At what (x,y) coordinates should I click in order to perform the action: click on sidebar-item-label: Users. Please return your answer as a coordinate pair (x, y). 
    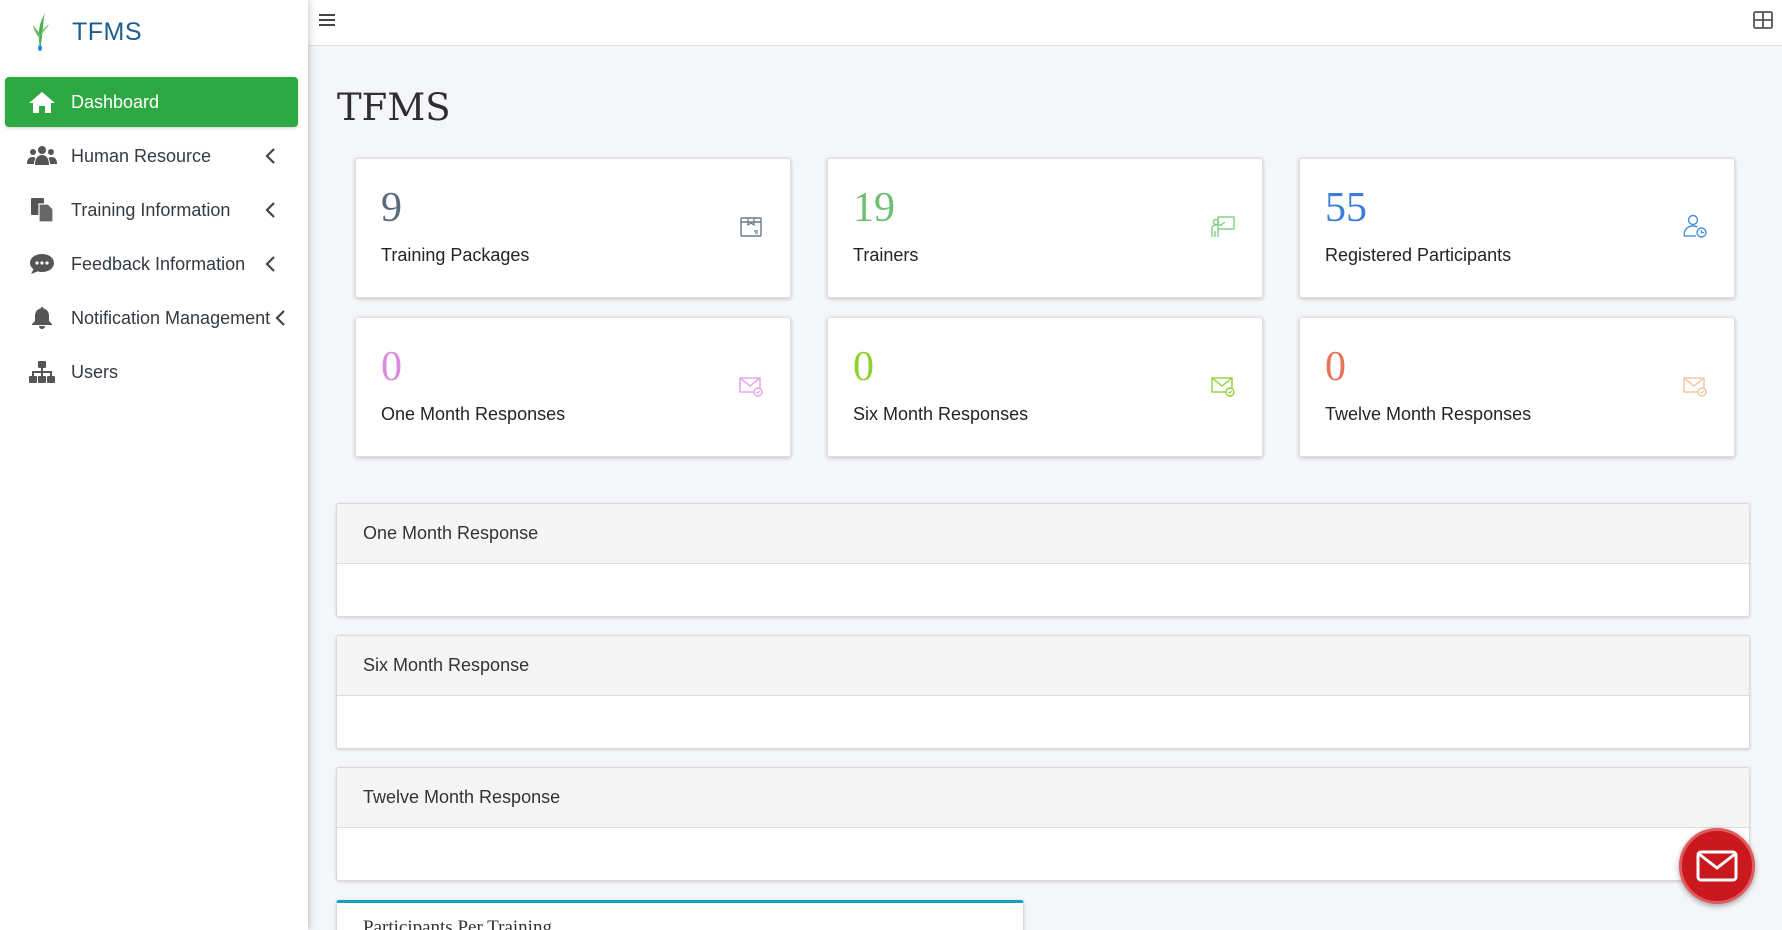
    Looking at the image, I should click on (95, 371).